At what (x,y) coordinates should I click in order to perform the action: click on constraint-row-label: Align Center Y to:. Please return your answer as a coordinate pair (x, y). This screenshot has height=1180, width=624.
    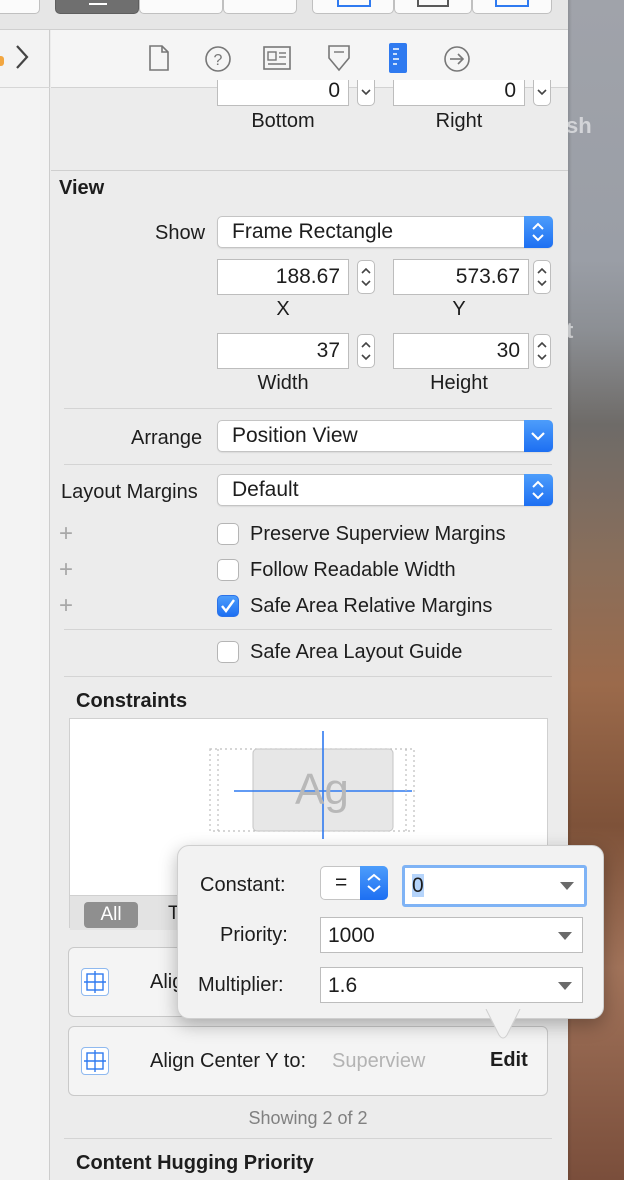
    Looking at the image, I should click on (228, 1061).